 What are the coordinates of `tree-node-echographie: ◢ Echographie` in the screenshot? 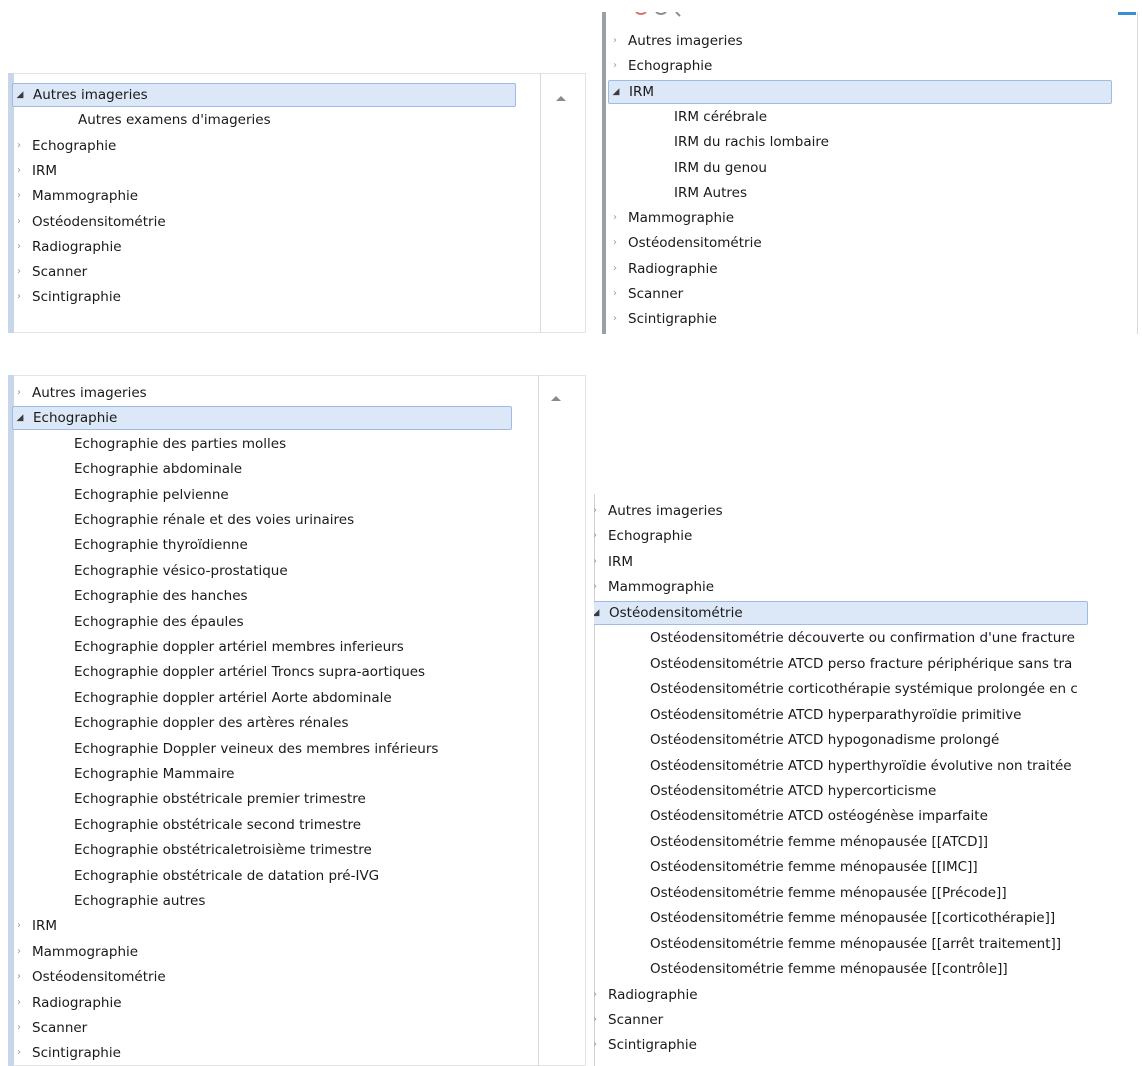 It's located at (262, 418).